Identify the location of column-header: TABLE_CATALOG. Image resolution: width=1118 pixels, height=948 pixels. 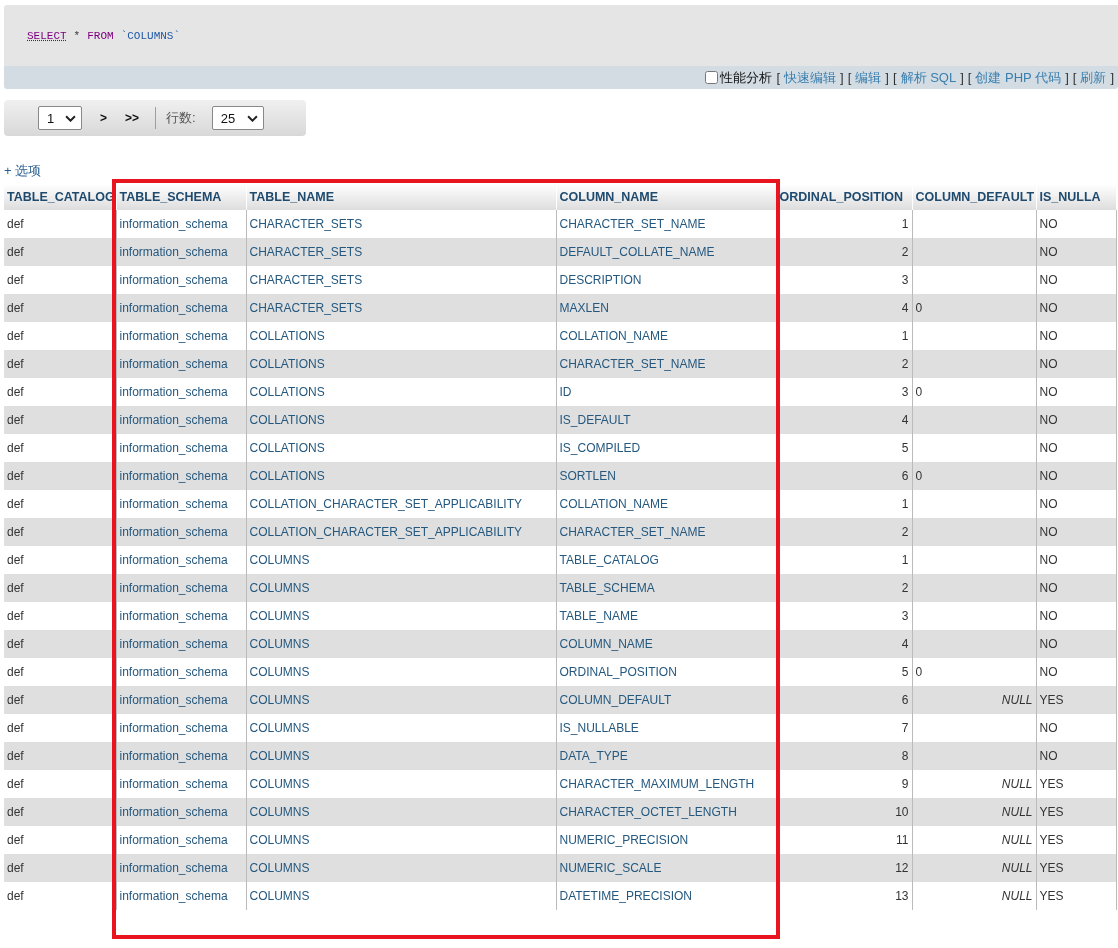
(60, 197).